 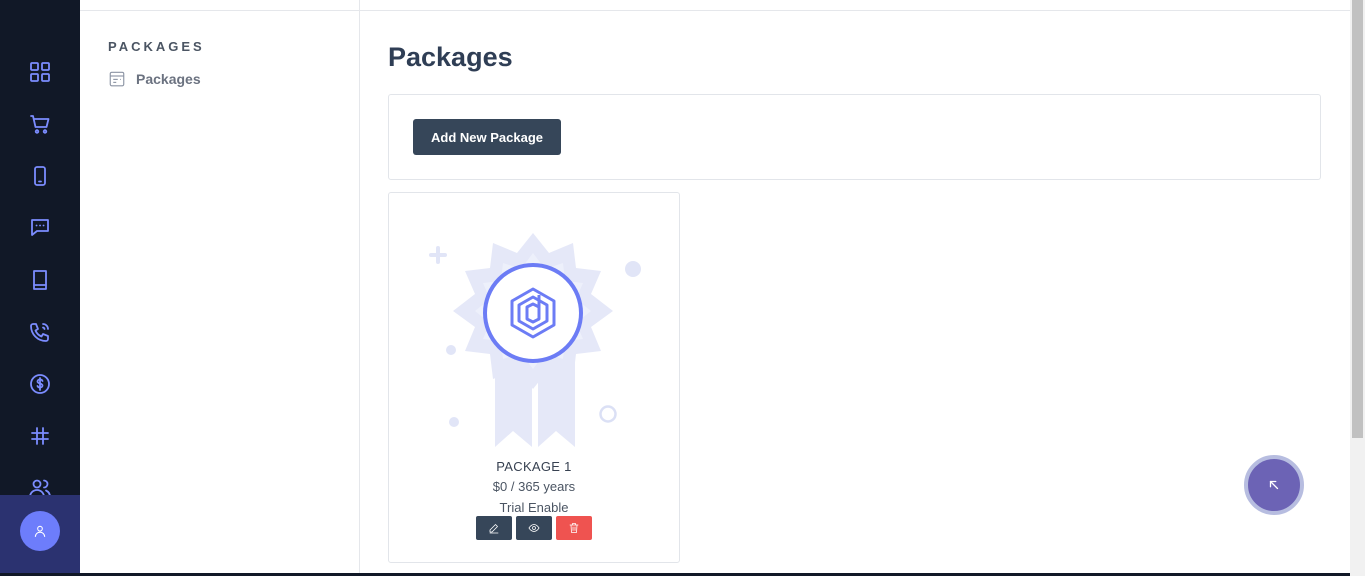 I want to click on package-actions, so click(x=534, y=528).